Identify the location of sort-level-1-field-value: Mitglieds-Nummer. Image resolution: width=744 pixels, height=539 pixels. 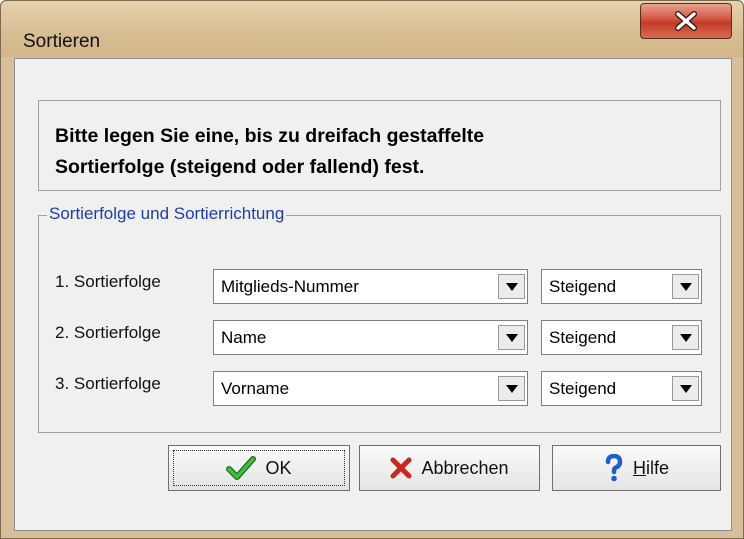
(290, 286).